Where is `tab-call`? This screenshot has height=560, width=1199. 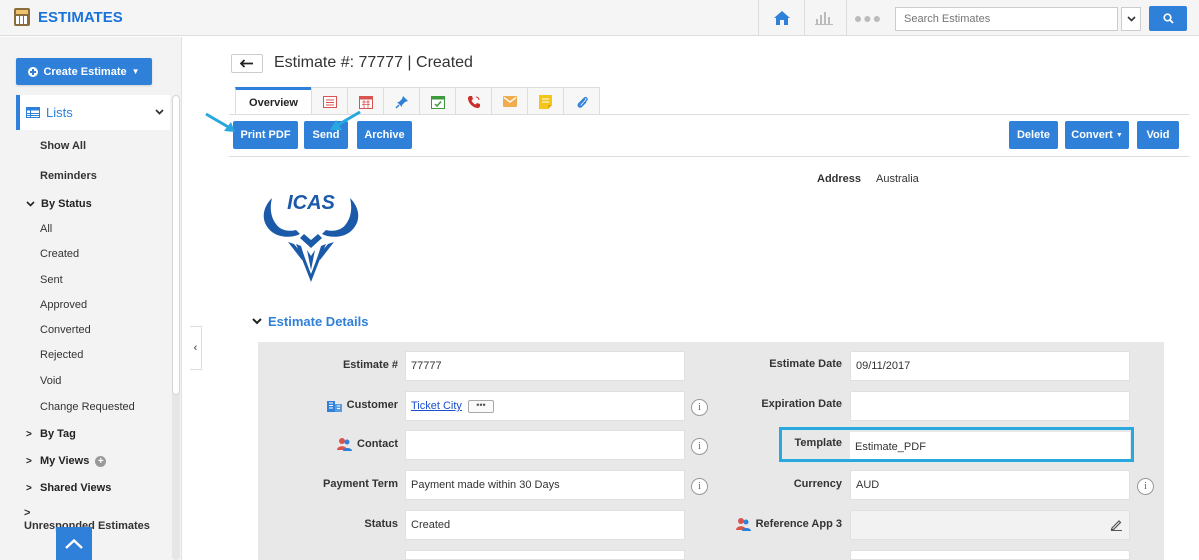
tab-call is located at coordinates (473, 101).